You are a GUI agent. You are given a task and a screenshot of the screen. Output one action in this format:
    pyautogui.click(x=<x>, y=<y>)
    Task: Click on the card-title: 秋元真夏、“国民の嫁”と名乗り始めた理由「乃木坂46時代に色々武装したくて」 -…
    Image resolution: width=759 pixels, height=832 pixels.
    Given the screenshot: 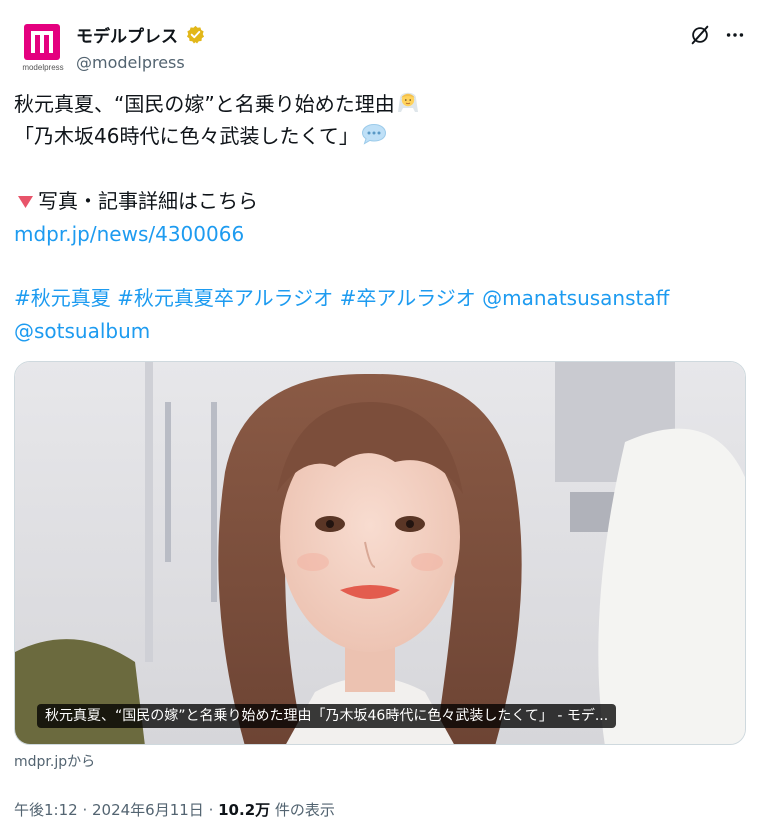 What is the action you would take?
    pyautogui.click(x=327, y=716)
    